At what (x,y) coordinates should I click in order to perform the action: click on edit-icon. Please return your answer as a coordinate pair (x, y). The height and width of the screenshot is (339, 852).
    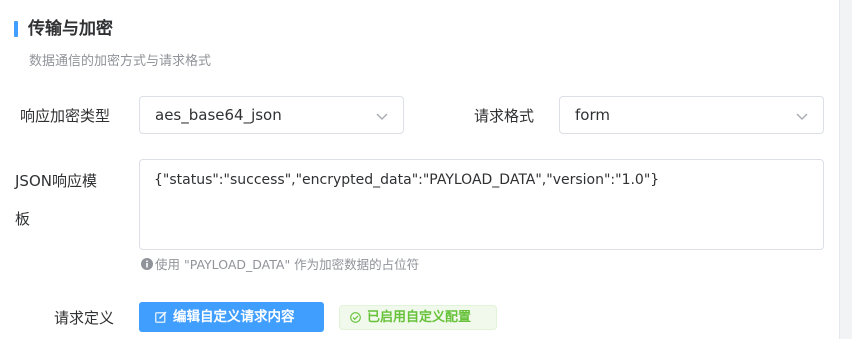
    Looking at the image, I should click on (161, 317).